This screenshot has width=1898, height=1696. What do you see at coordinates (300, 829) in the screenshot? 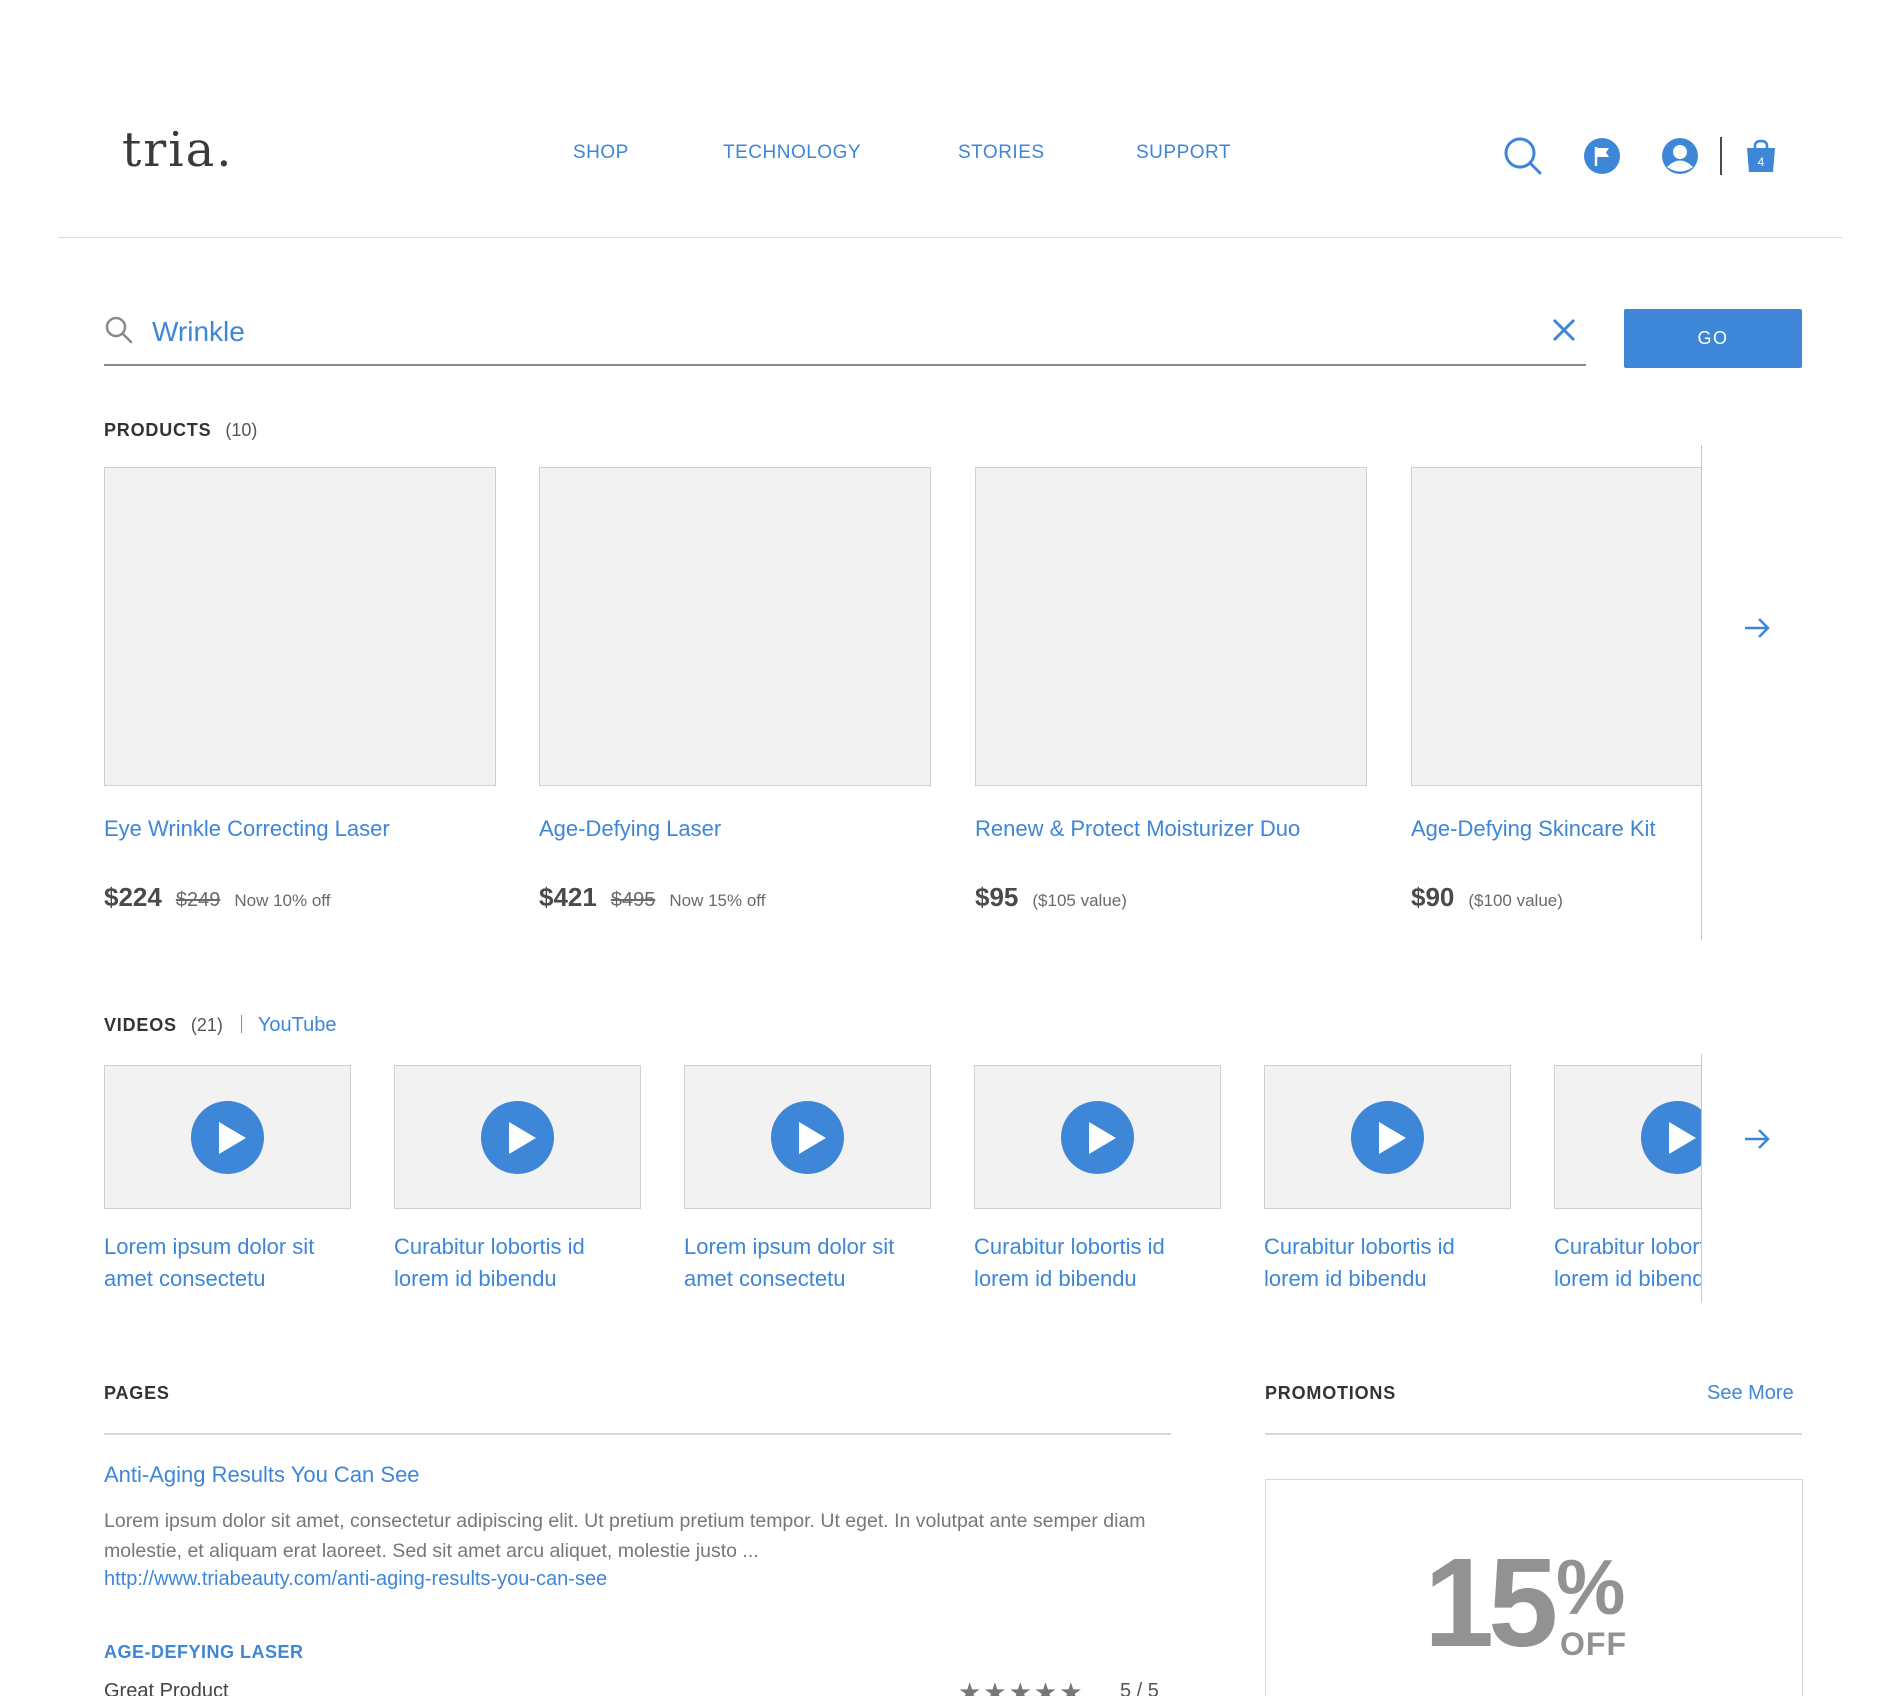
I see `product-name: Eye Wrinkle Correcting Laser` at bounding box center [300, 829].